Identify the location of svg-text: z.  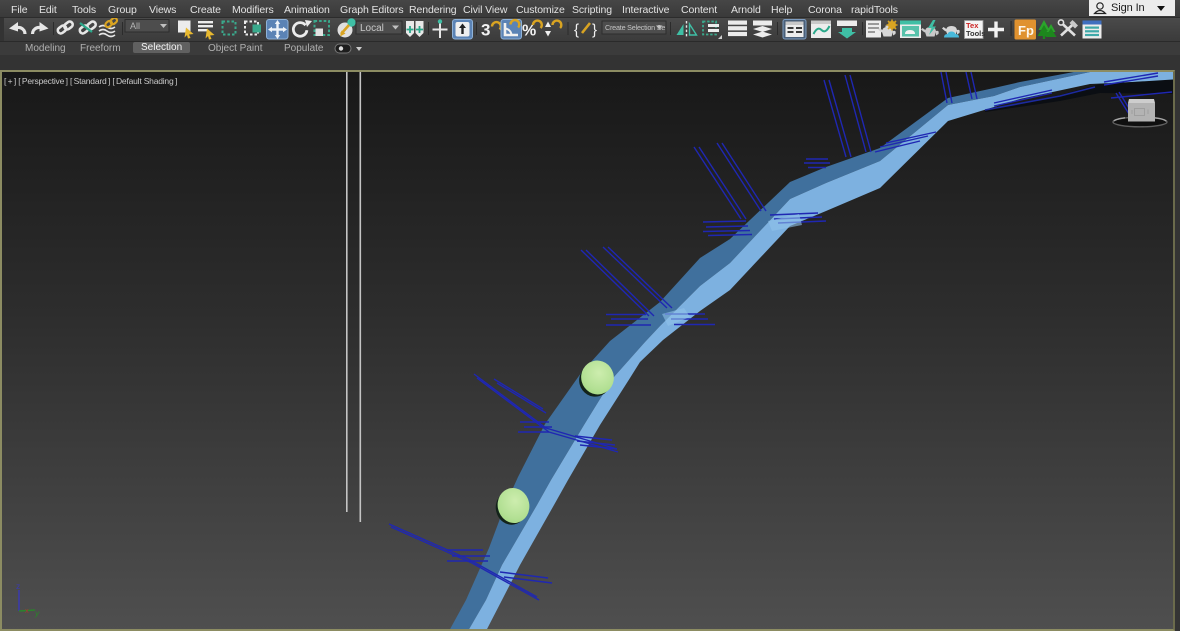
(18, 586).